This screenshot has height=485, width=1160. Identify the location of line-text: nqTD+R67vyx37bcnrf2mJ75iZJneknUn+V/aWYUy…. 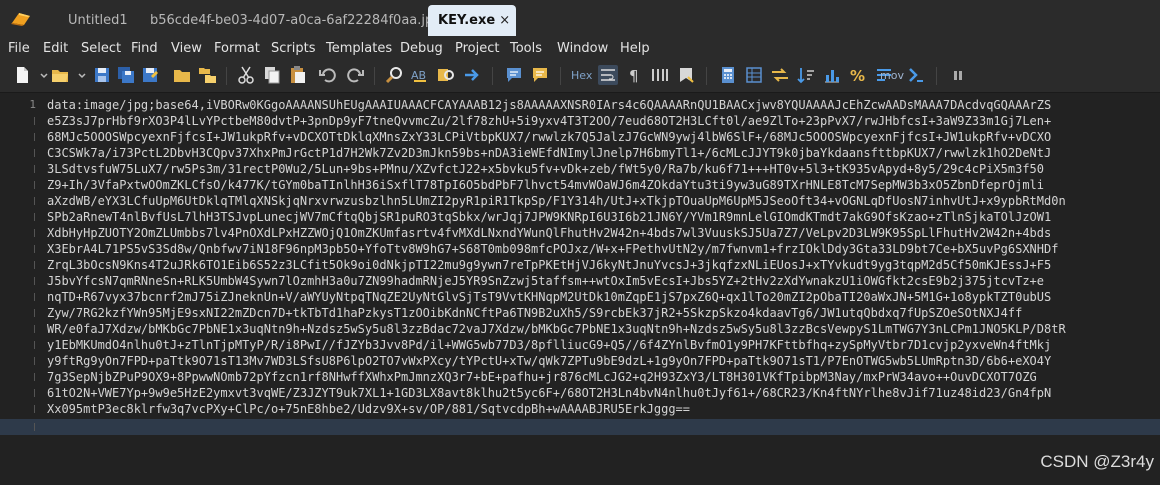
(549, 297).